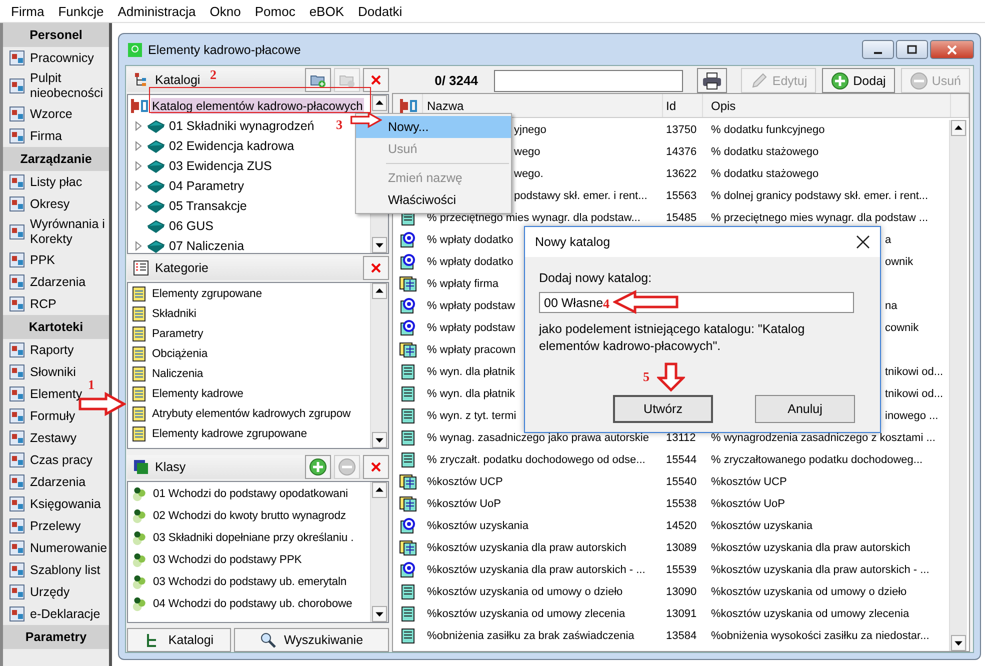 This screenshot has height=666, width=985. I want to click on sidebar-item: Elementy, so click(56, 394).